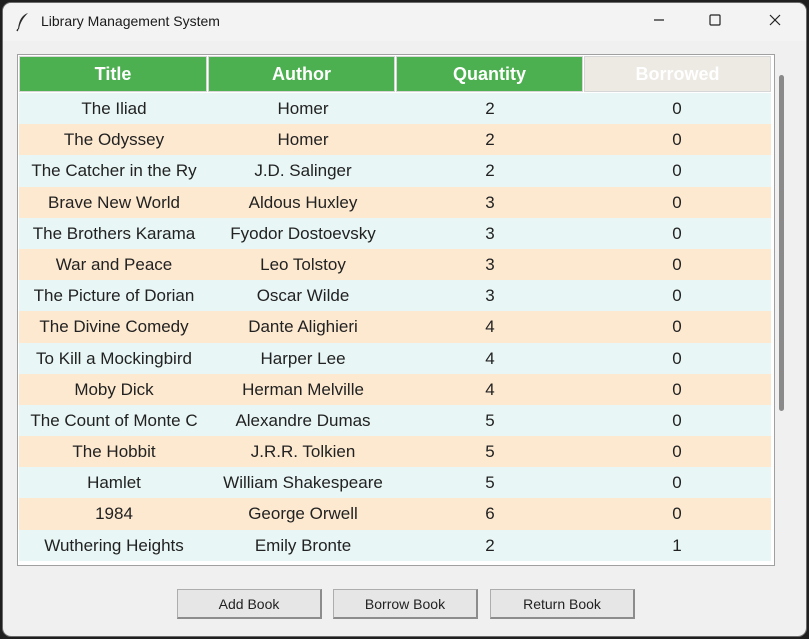 The image size is (809, 639). I want to click on window-title: Library Management System, so click(130, 21).